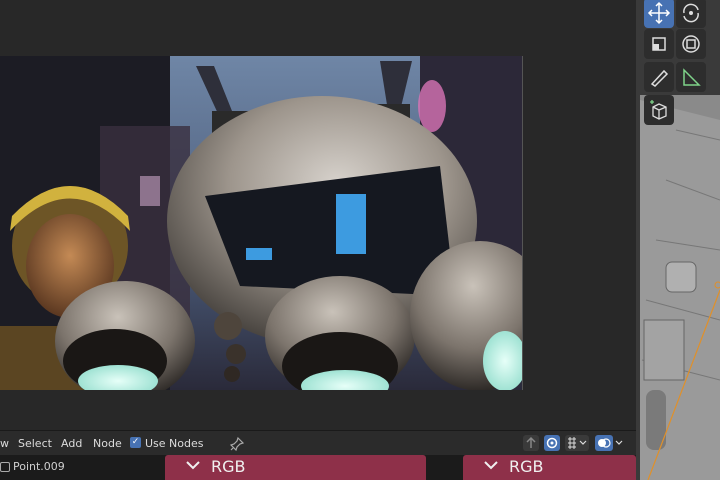  Describe the element at coordinates (531, 443) in the screenshot. I see `parent-node-icon` at that location.